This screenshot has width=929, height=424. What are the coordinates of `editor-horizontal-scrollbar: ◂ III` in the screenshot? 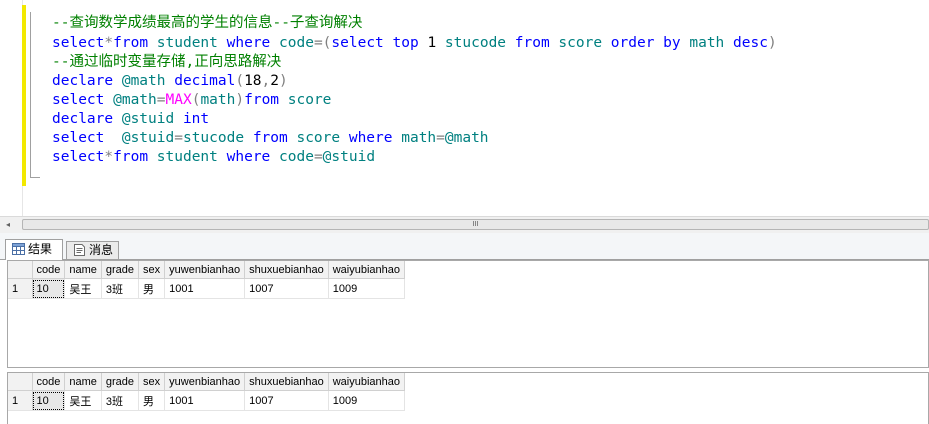 It's located at (464, 224).